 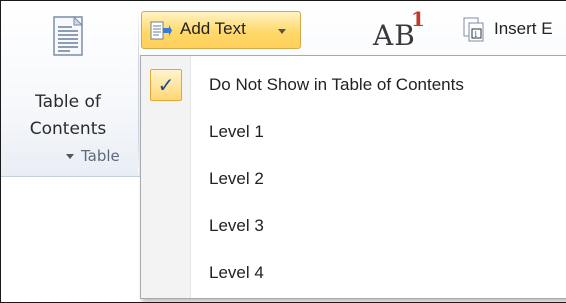 What do you see at coordinates (473, 29) in the screenshot?
I see `insert-endnote-icon: i` at bounding box center [473, 29].